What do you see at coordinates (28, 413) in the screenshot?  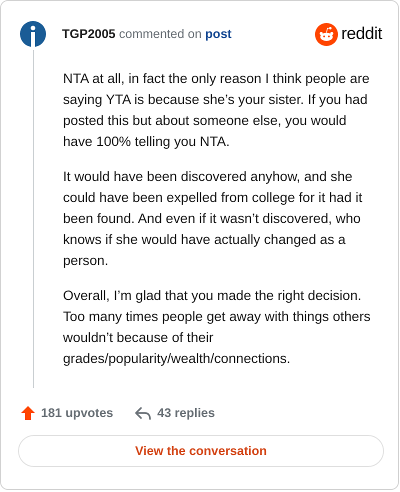 I see `upvote-arrow-icon` at bounding box center [28, 413].